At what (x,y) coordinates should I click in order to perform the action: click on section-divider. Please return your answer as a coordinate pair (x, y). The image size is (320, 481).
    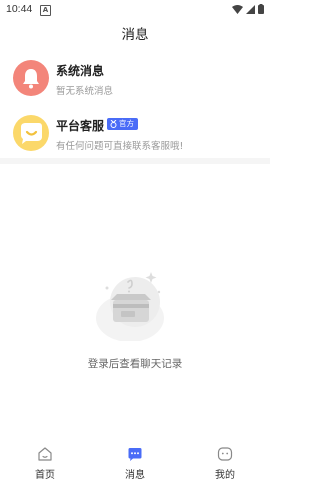
    Looking at the image, I should click on (135, 161).